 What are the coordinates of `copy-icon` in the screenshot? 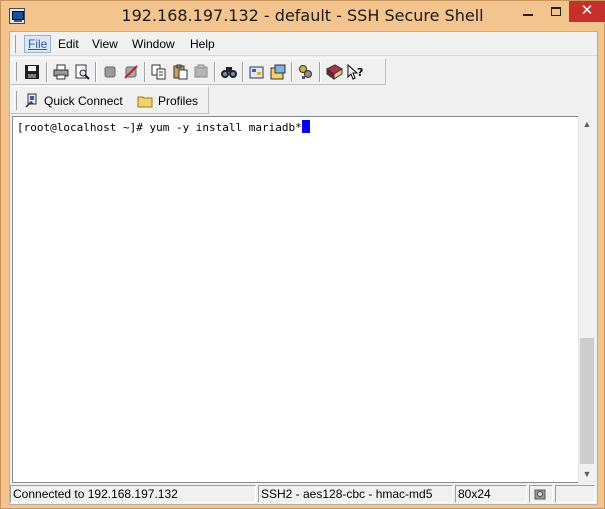 It's located at (158, 72).